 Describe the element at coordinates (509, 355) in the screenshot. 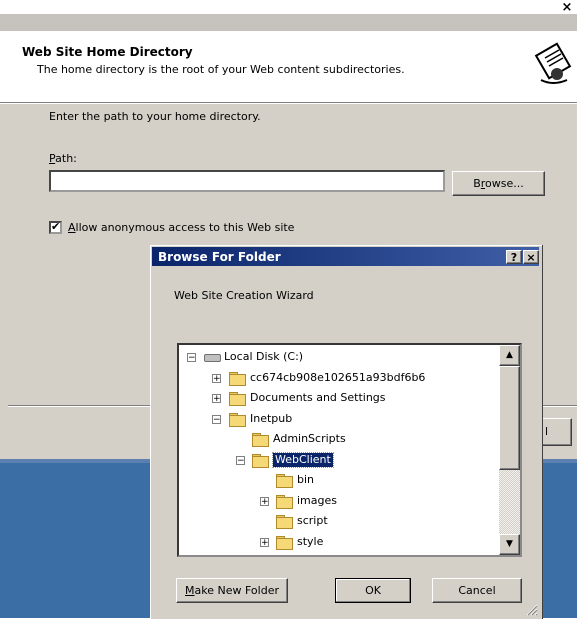

I see `scroll-up-icon: ▲` at that location.